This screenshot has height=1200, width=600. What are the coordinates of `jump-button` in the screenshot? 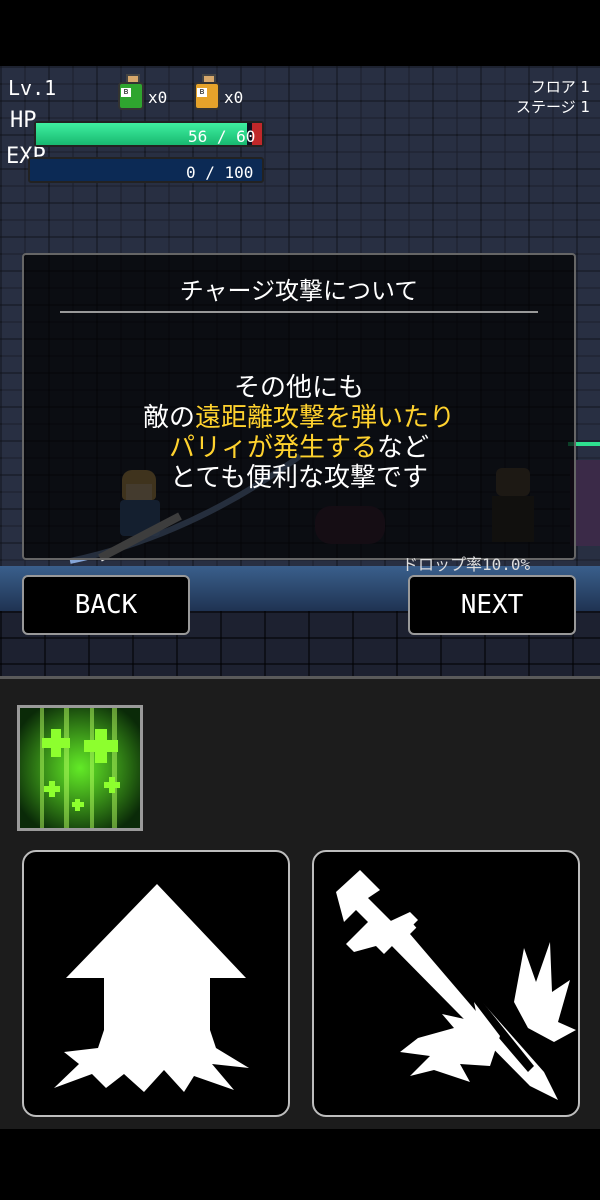 It's located at (156, 983).